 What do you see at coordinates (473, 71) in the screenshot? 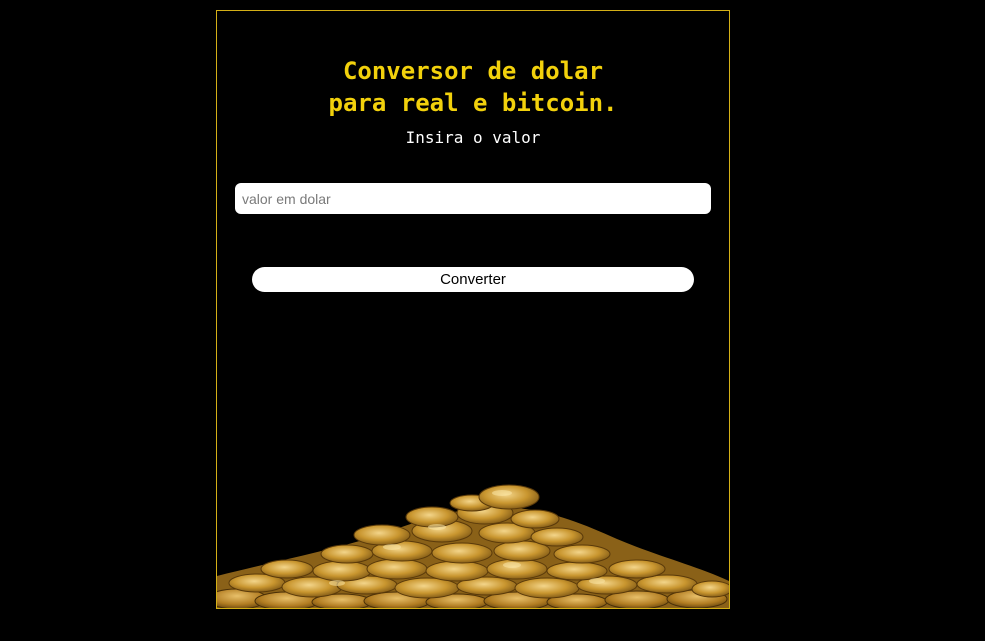
I see `title-line-1: Conversor de dolar` at bounding box center [473, 71].